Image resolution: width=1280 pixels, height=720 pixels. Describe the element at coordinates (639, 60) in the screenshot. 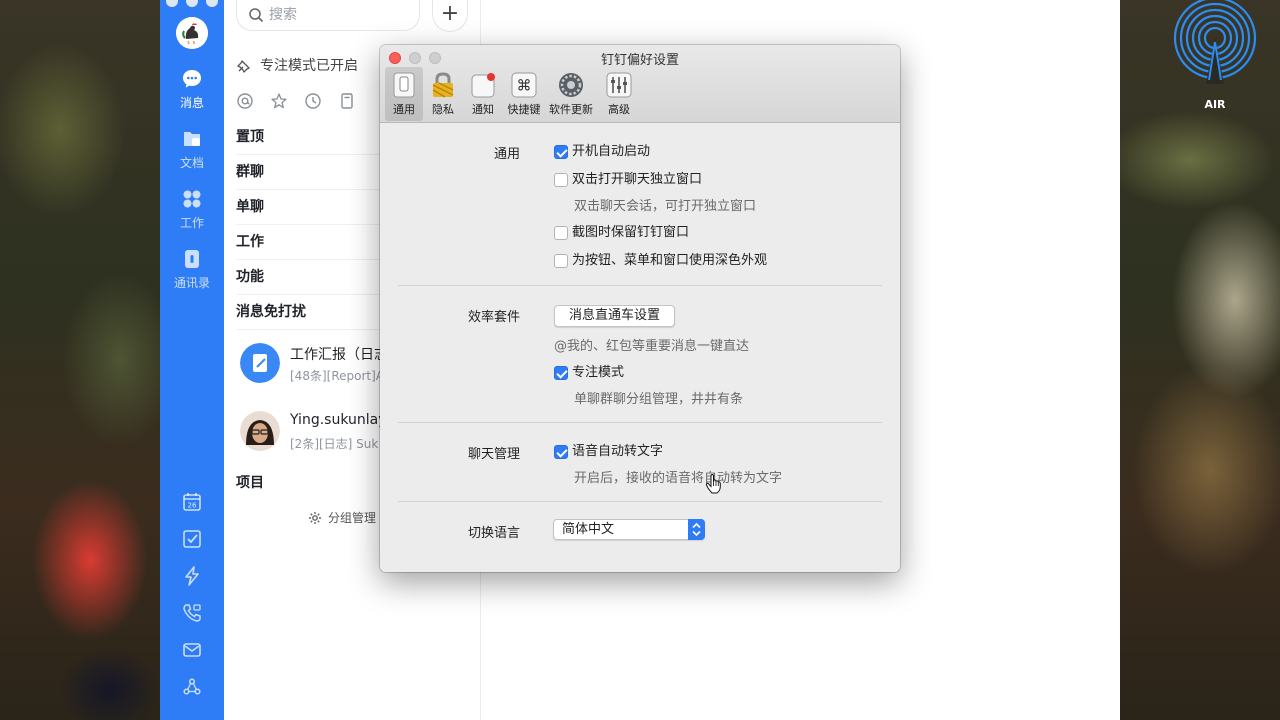

I see `window-title: 钉钉偏好设置` at that location.